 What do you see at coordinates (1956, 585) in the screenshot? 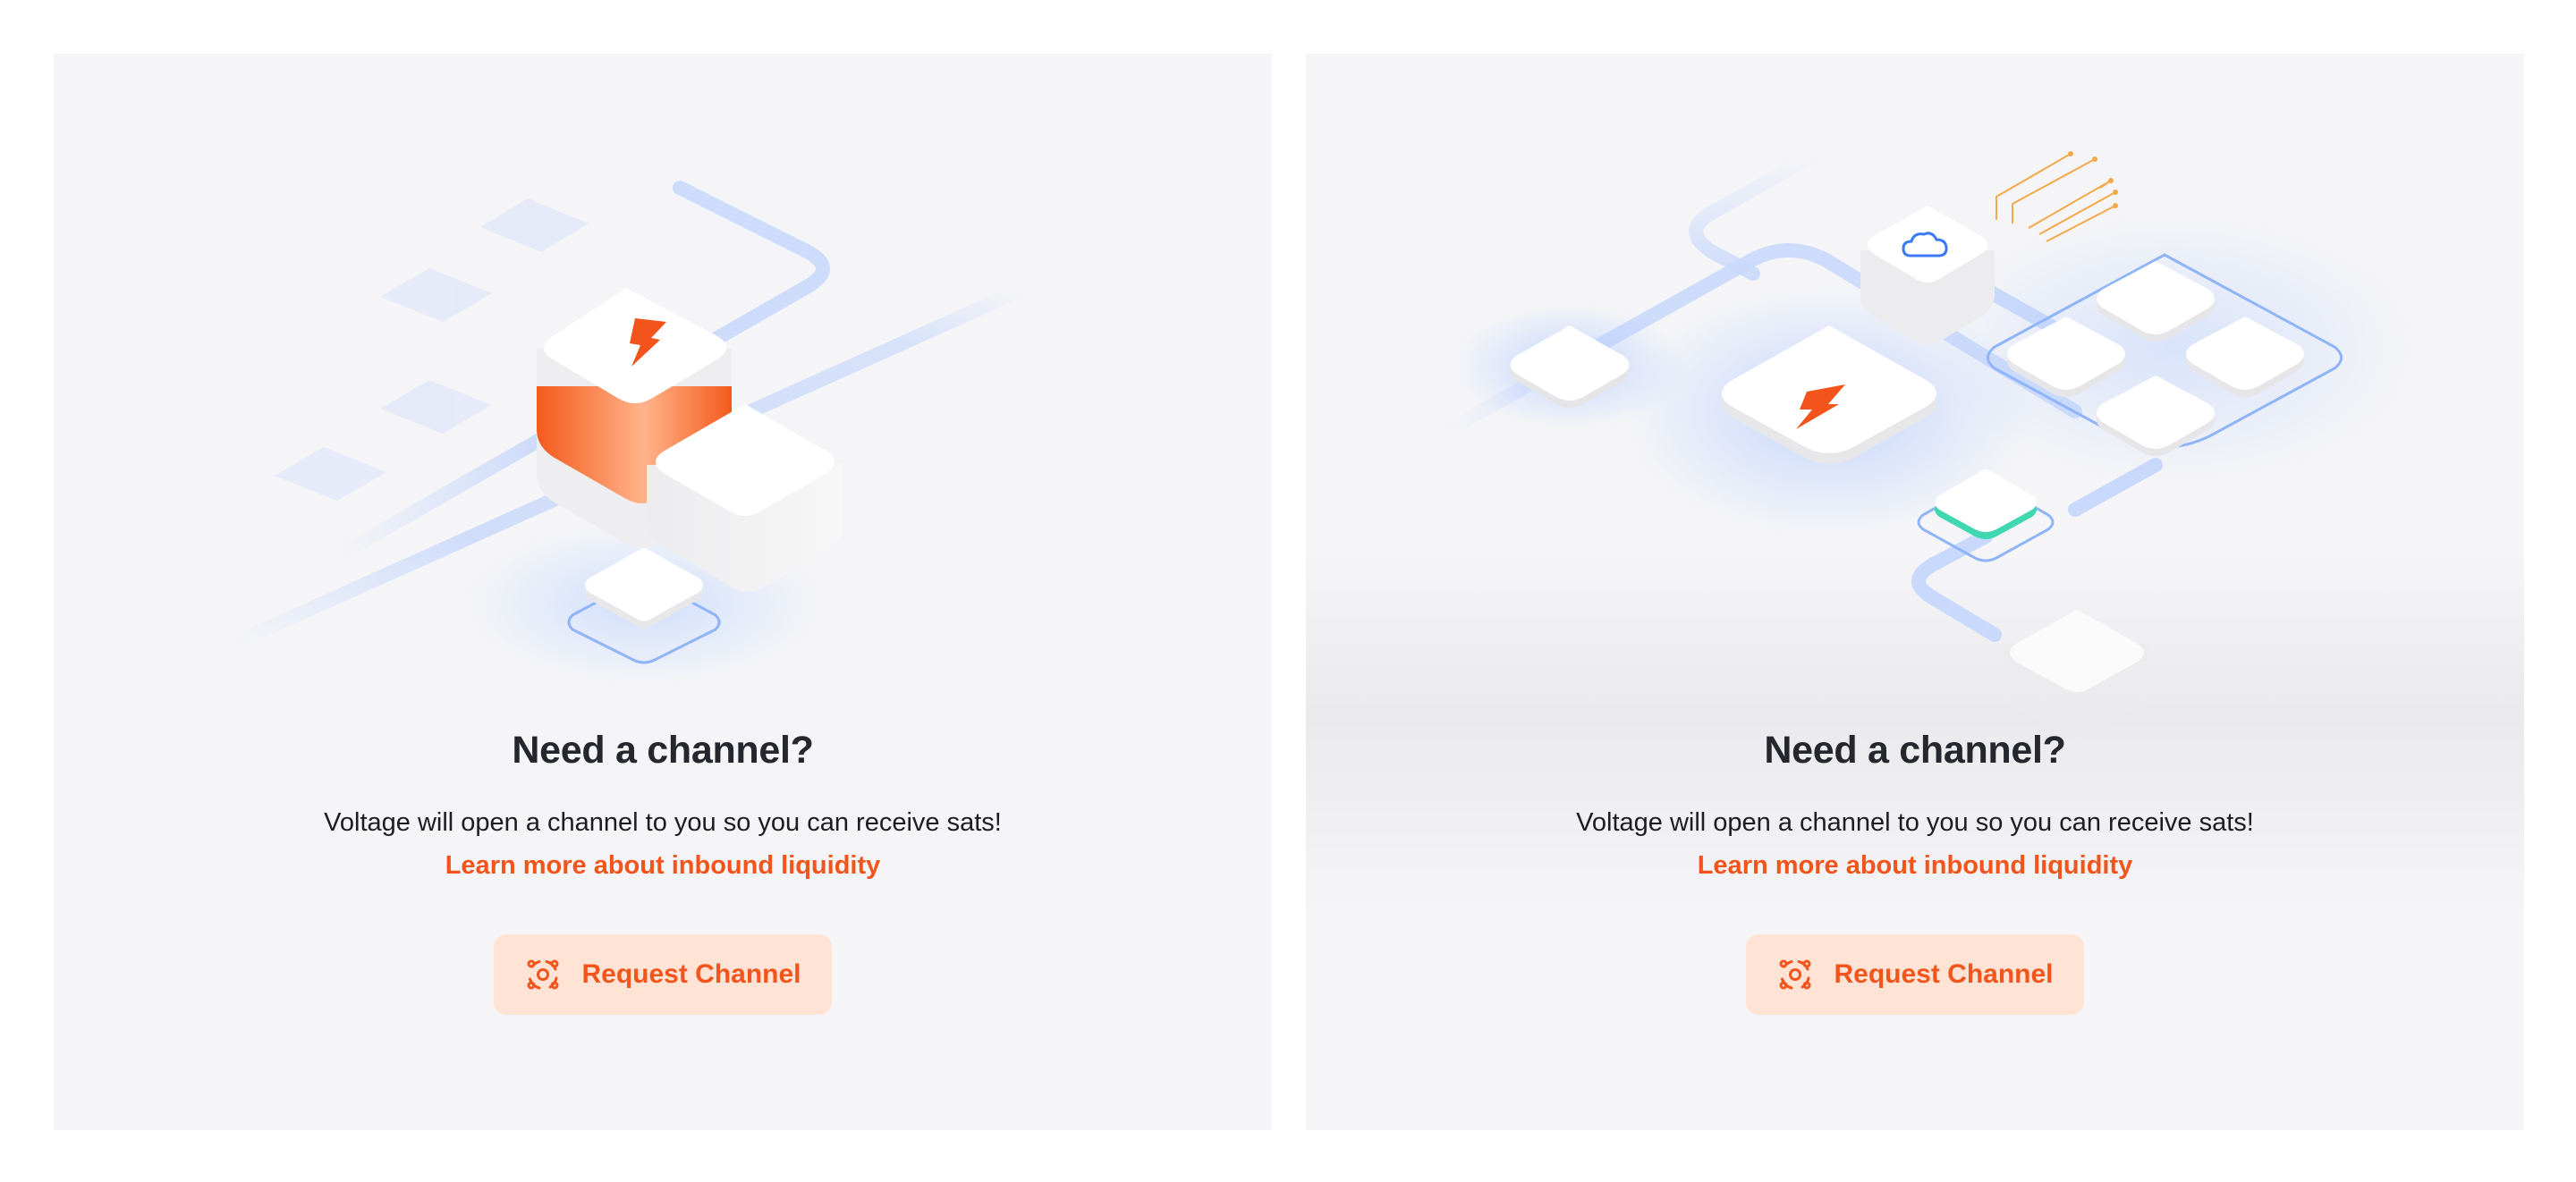
I see `channel-path` at bounding box center [1956, 585].